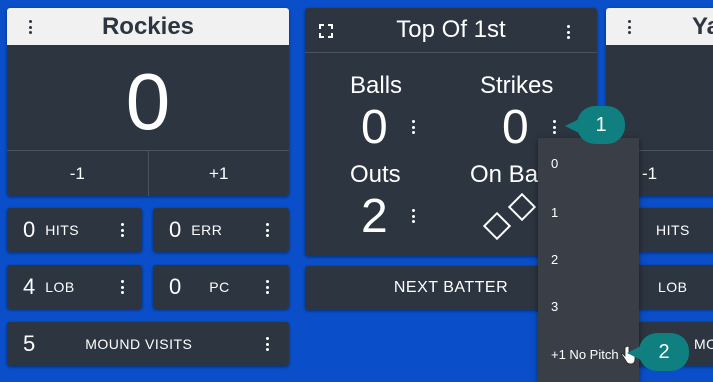 Image resolution: width=713 pixels, height=382 pixels. I want to click on score-minus-button: -1, so click(77, 173).